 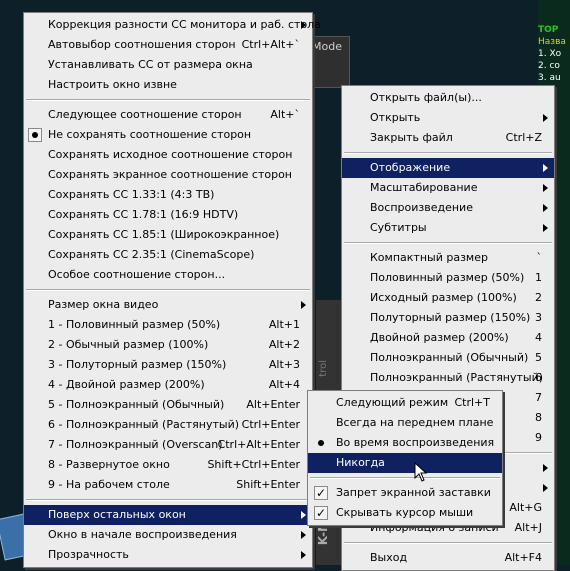 I want to click on menu-item-disable-screensaver: ✓ Запрет экранной заставки, so click(x=405, y=493).